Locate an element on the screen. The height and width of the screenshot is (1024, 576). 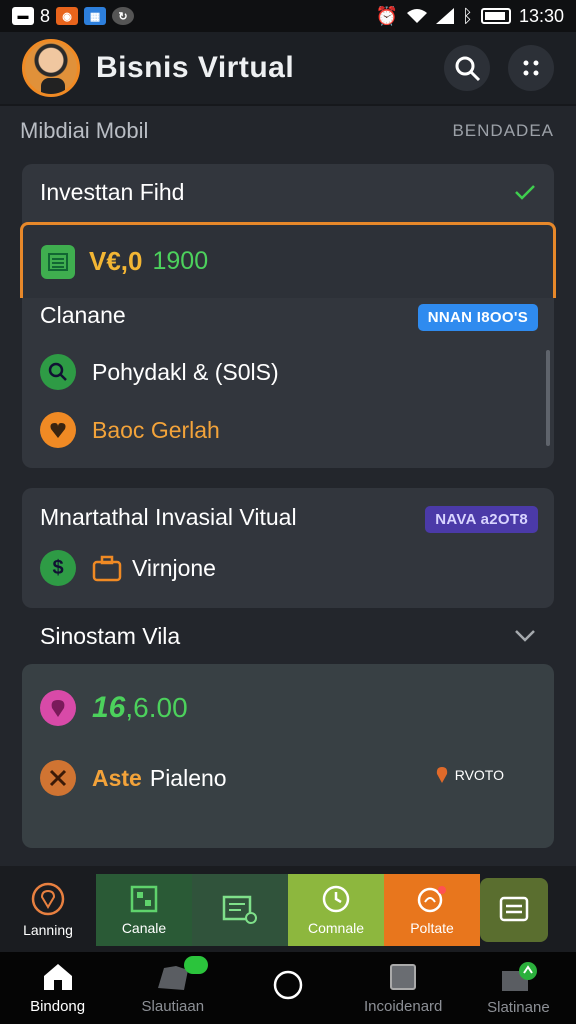
nav-home-button is located at coordinates (287, 988).